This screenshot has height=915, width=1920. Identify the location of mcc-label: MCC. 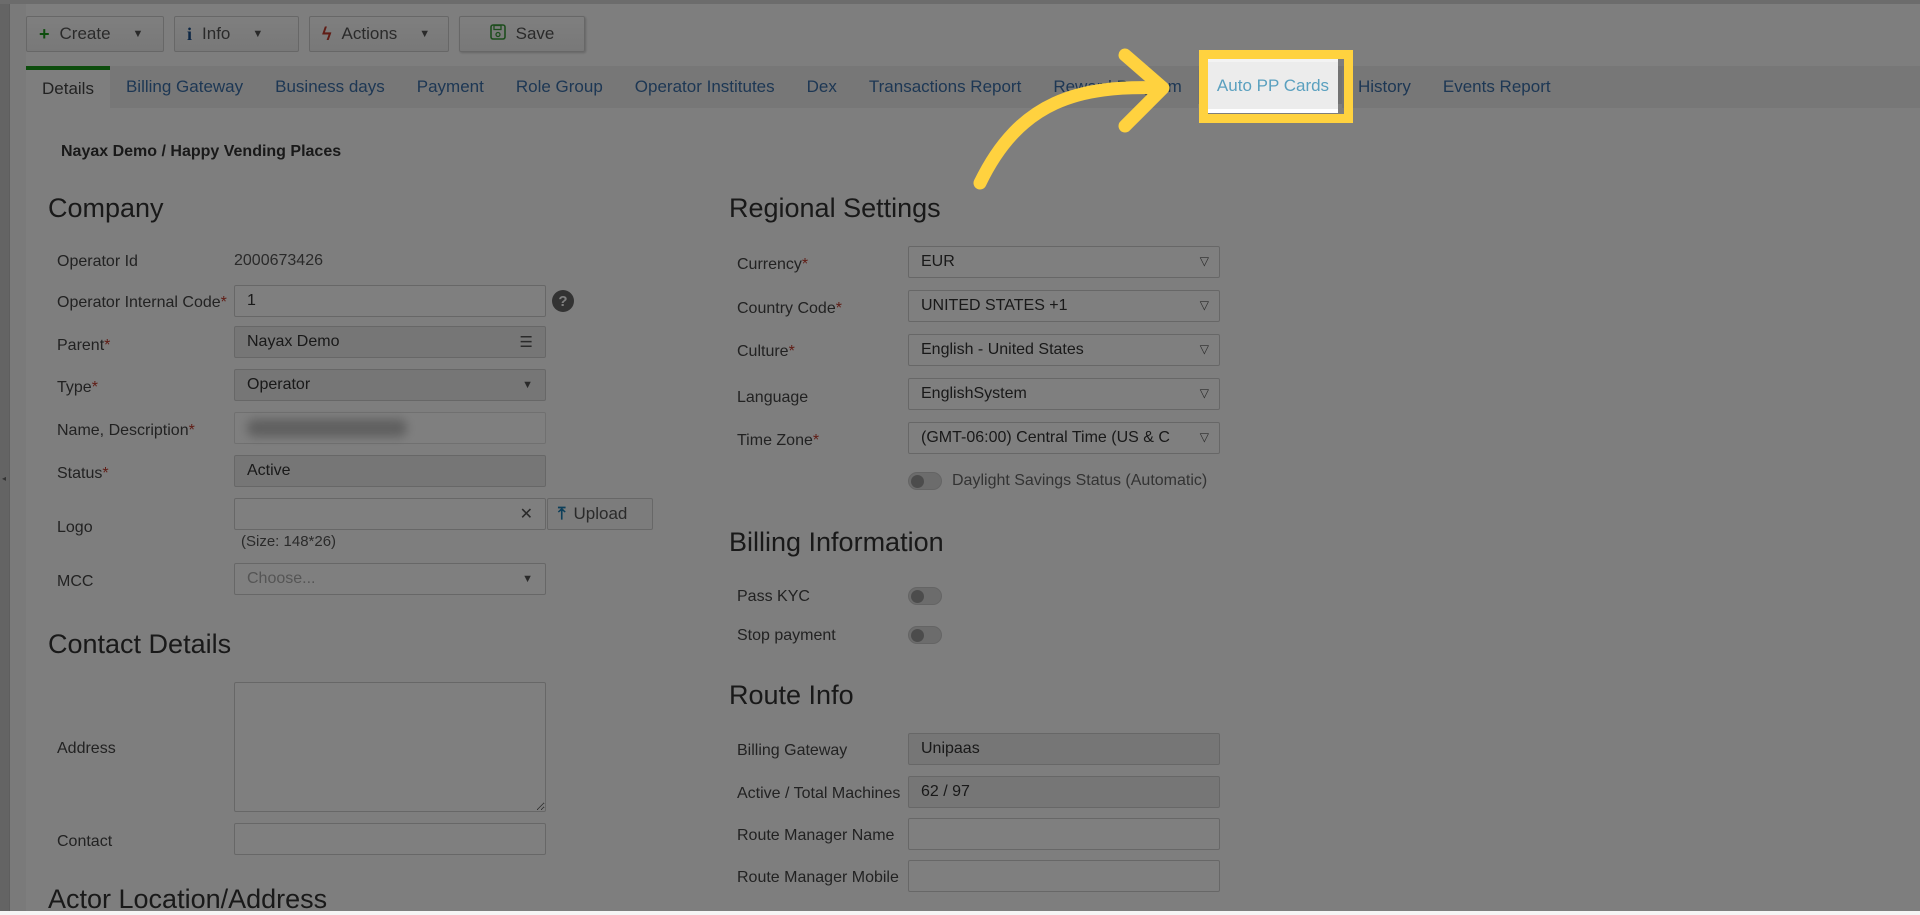
(75, 581).